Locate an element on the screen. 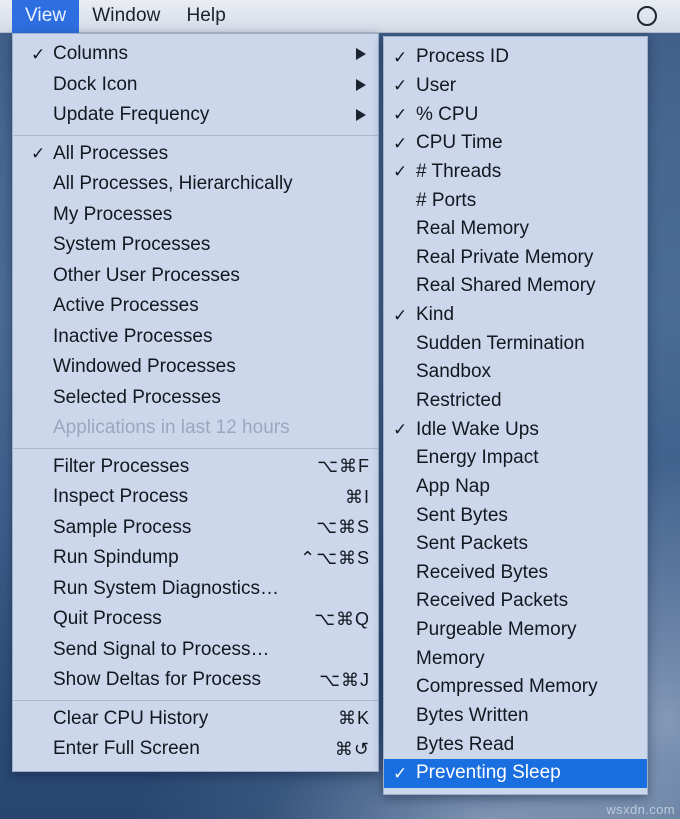 The width and height of the screenshot is (680, 819). menu-bar-items: View Window Help is located at coordinates (119, 16).